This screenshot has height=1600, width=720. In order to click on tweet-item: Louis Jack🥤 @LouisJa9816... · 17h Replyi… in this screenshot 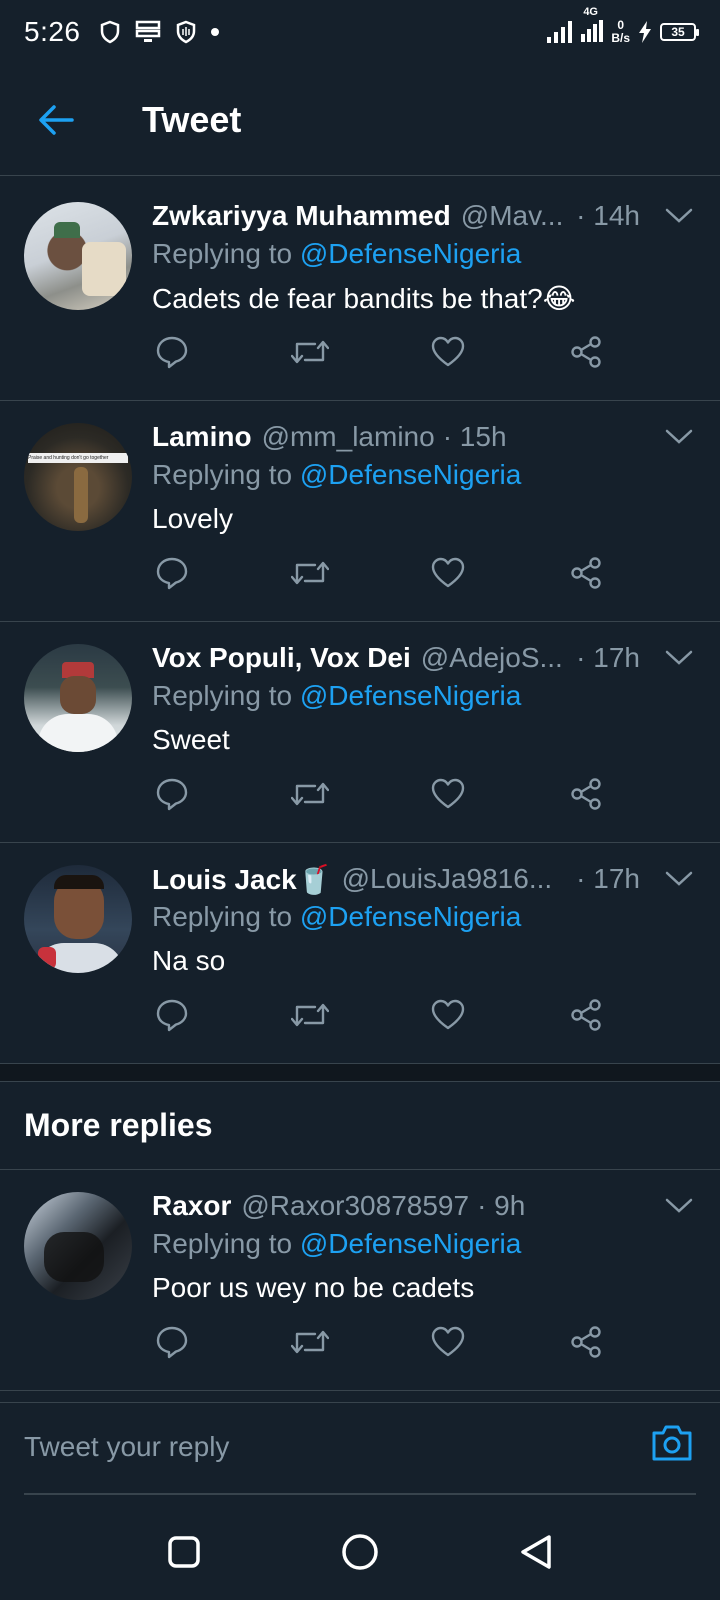, I will do `click(360, 953)`.